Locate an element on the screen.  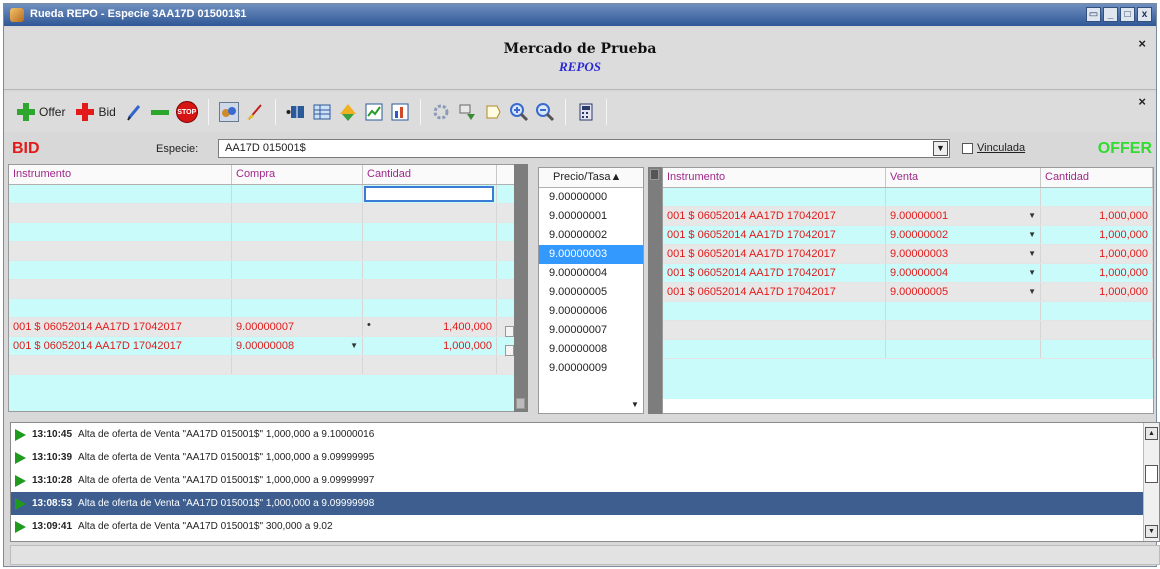
window-close-button: x is located at coordinates (1144, 14).